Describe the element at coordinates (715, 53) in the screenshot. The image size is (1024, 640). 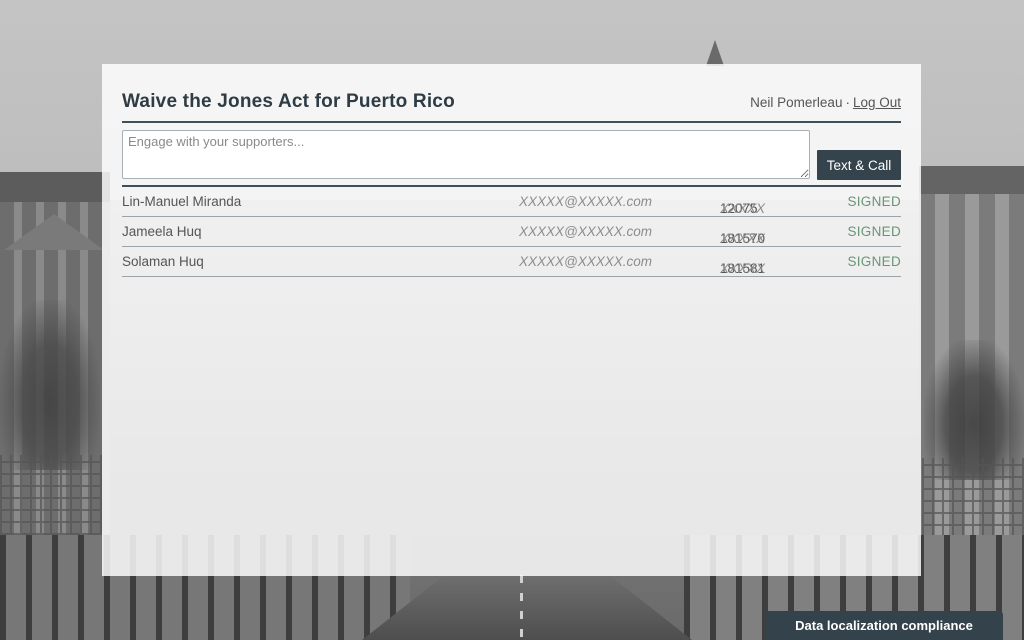
I see `background-spire` at that location.